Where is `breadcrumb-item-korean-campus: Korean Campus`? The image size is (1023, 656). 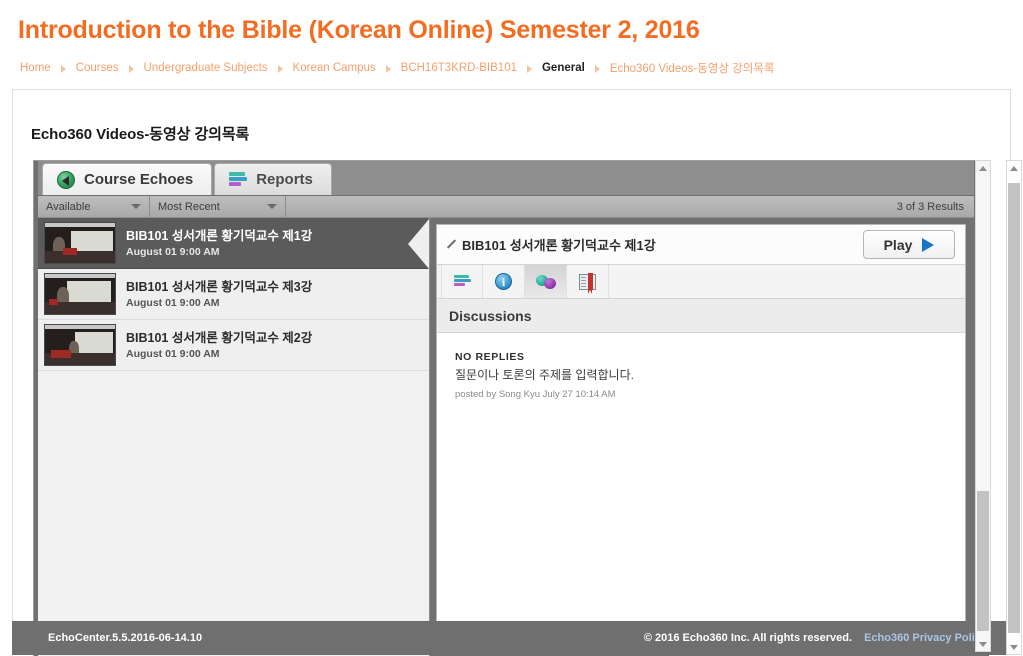
breadcrumb-item-korean-campus: Korean Campus is located at coordinates (334, 68).